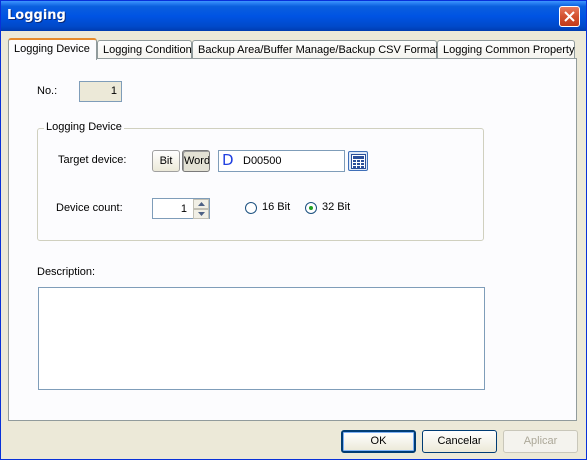 Image resolution: width=587 pixels, height=460 pixels. Describe the element at coordinates (92, 160) in the screenshot. I see `target-device-label: Target device:` at that location.